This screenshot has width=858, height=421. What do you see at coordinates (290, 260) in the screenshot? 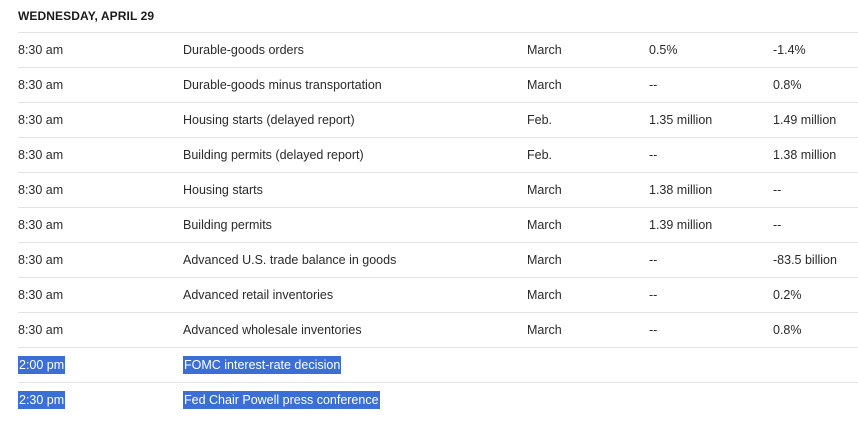
I see `report-cell: Advanced U.S. trade balance in goods` at bounding box center [290, 260].